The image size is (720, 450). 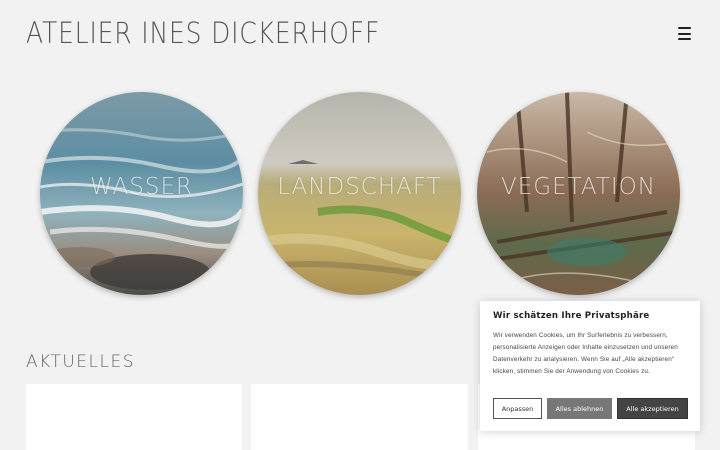 What do you see at coordinates (571, 316) in the screenshot?
I see `cookie-banner-title: Wir schätzen Ihre Privatsphäre` at bounding box center [571, 316].